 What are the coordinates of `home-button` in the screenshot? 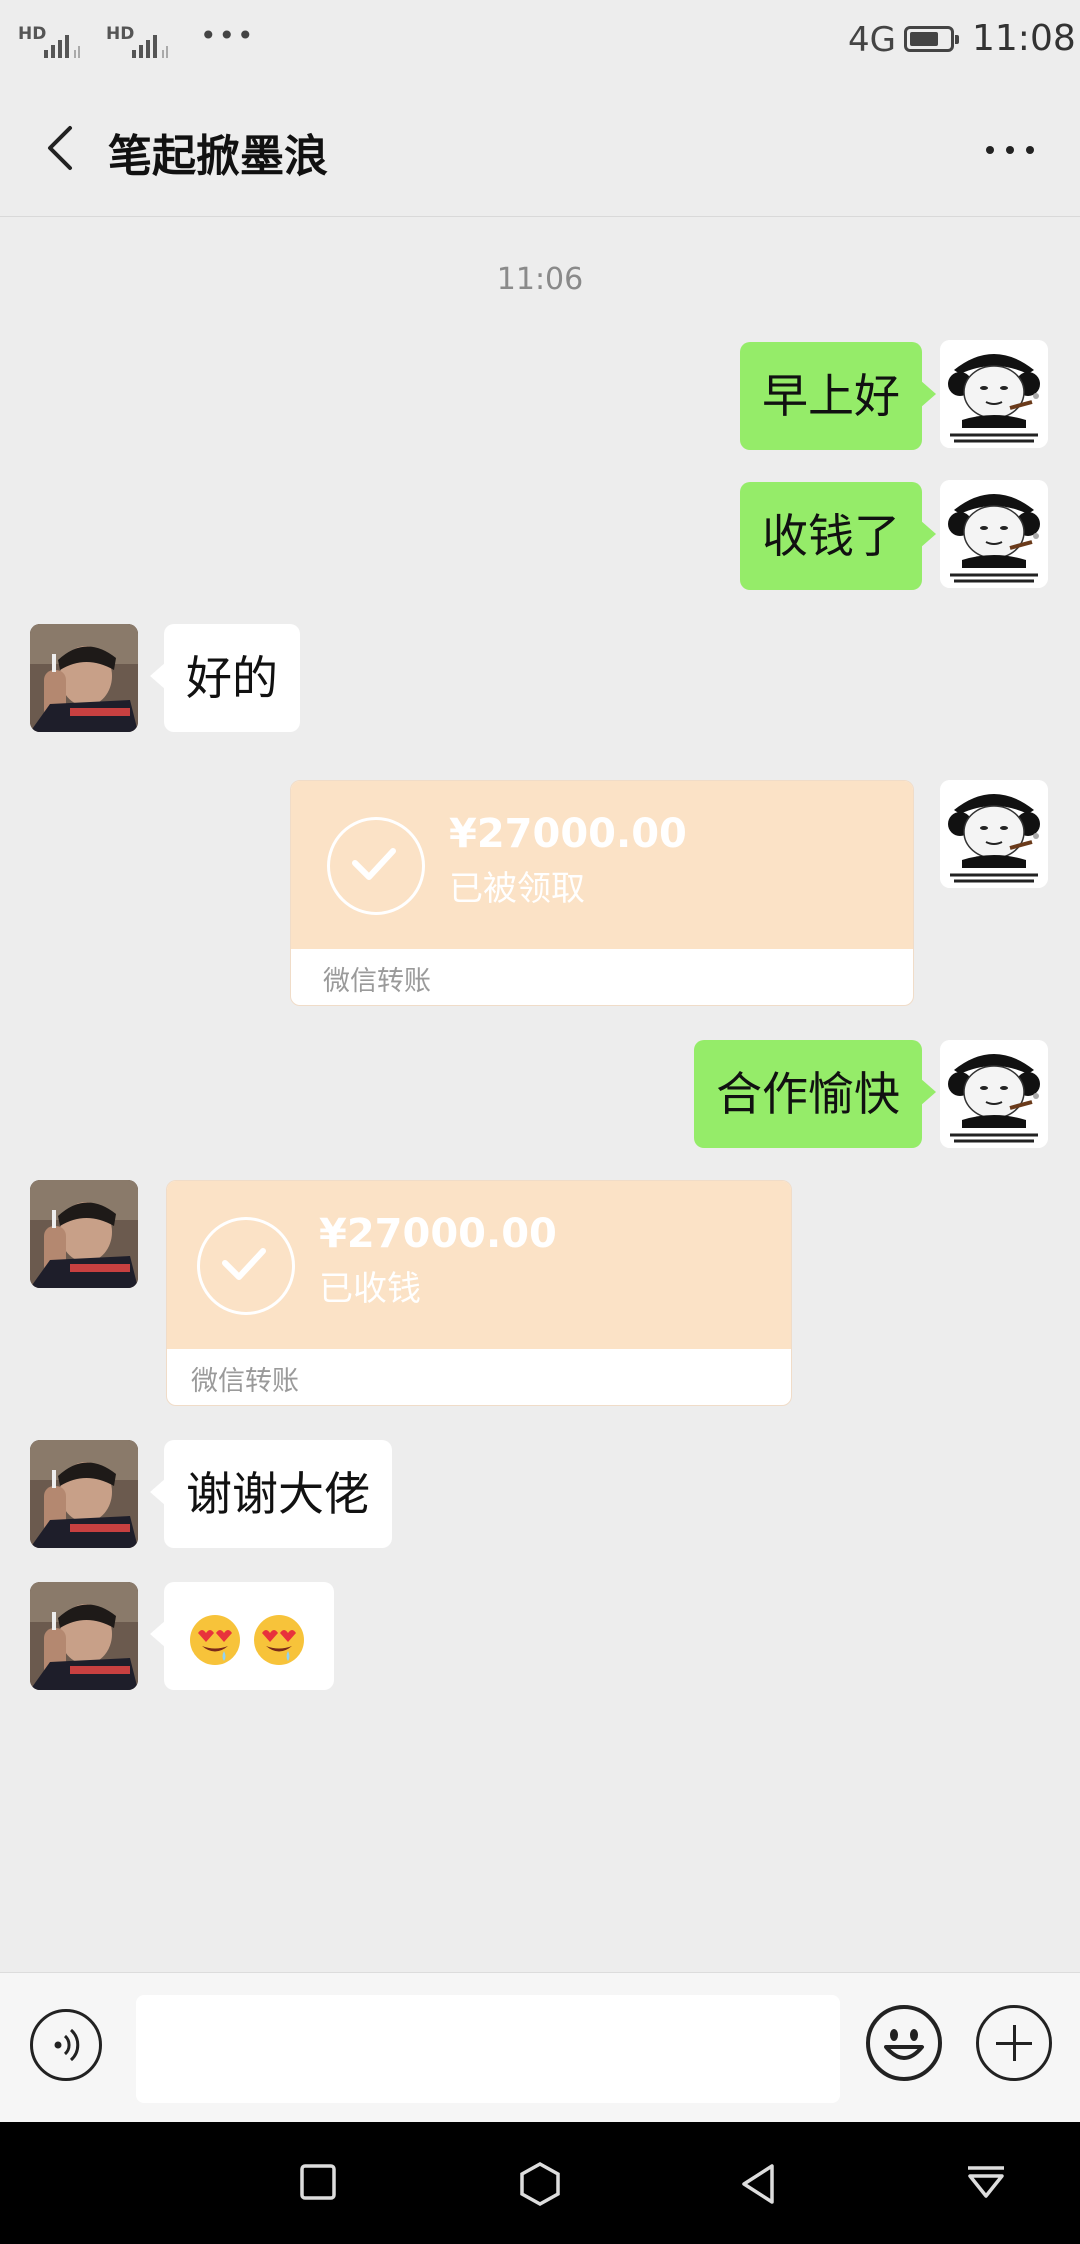 It's located at (540, 2184).